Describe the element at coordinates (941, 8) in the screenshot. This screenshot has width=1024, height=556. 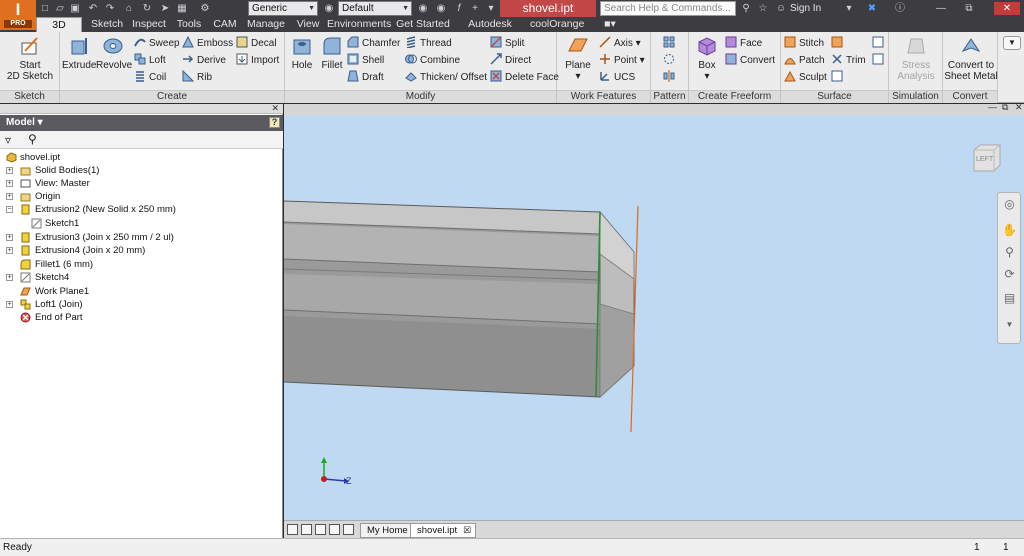
I see `minimize-icon: —` at that location.